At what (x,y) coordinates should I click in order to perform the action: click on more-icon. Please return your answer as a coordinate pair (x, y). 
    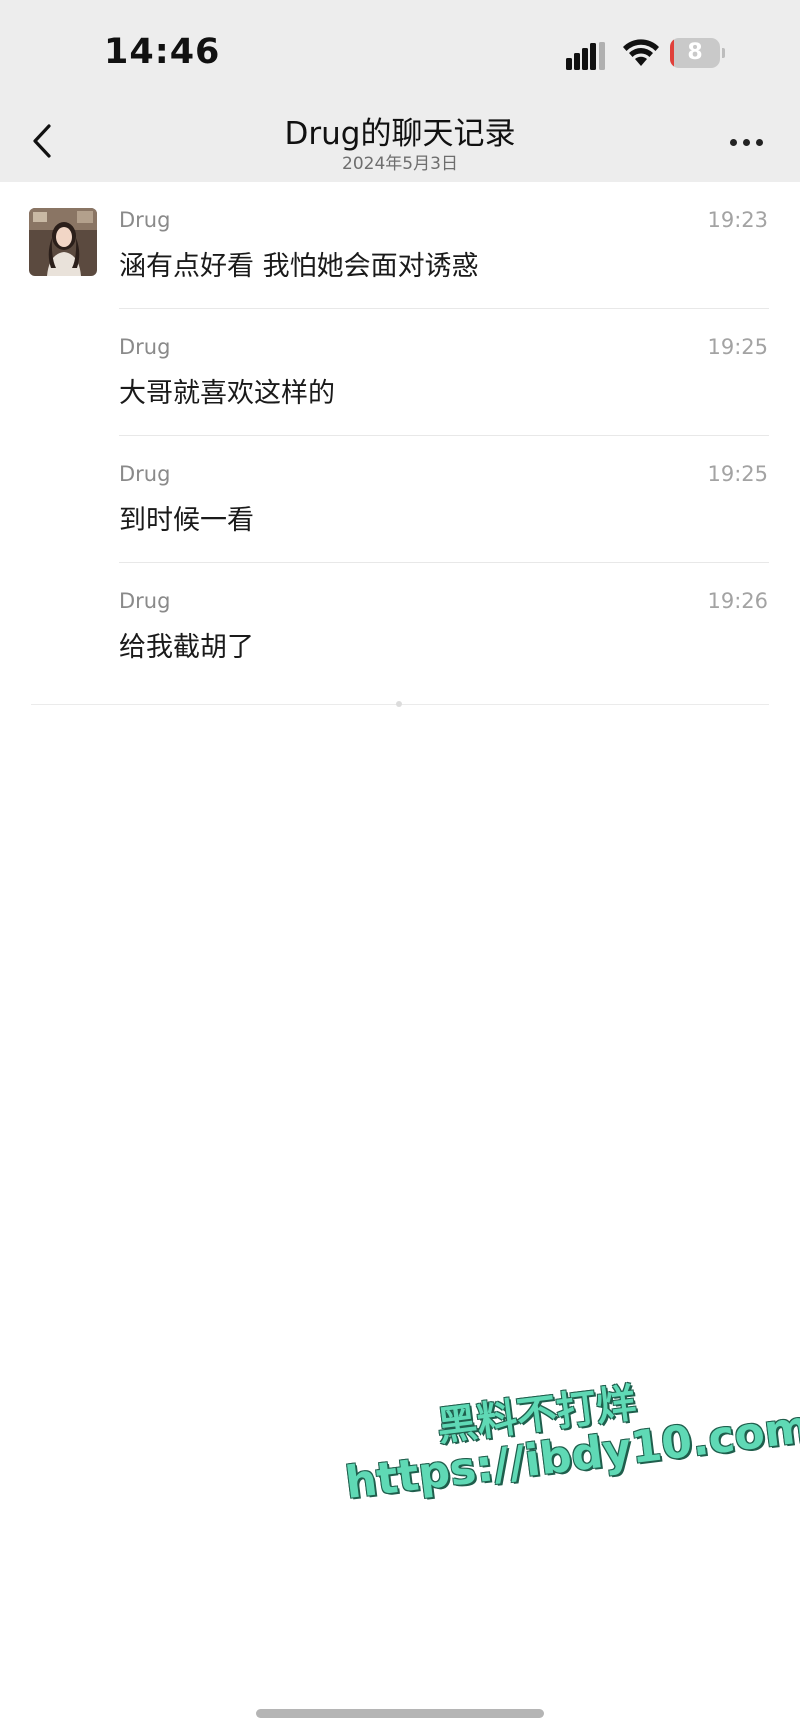
    Looking at the image, I should click on (733, 142).